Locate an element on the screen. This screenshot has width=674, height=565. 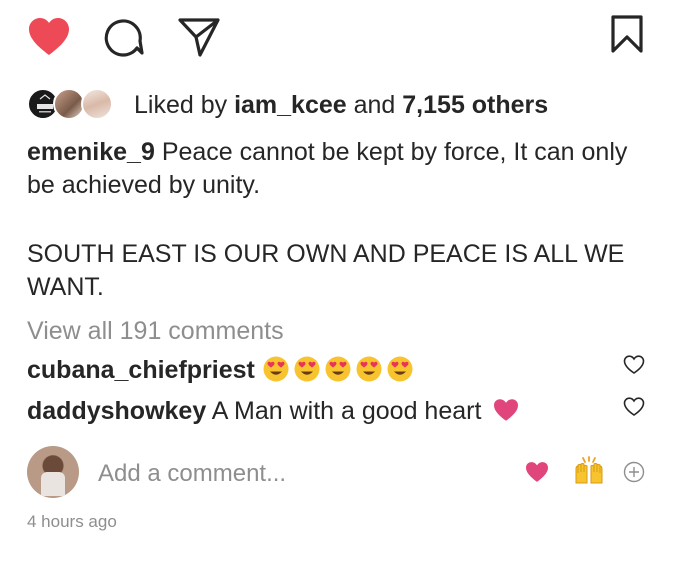
comment-row: daddyshowkey A Man with a good heart is located at coordinates (273, 411).